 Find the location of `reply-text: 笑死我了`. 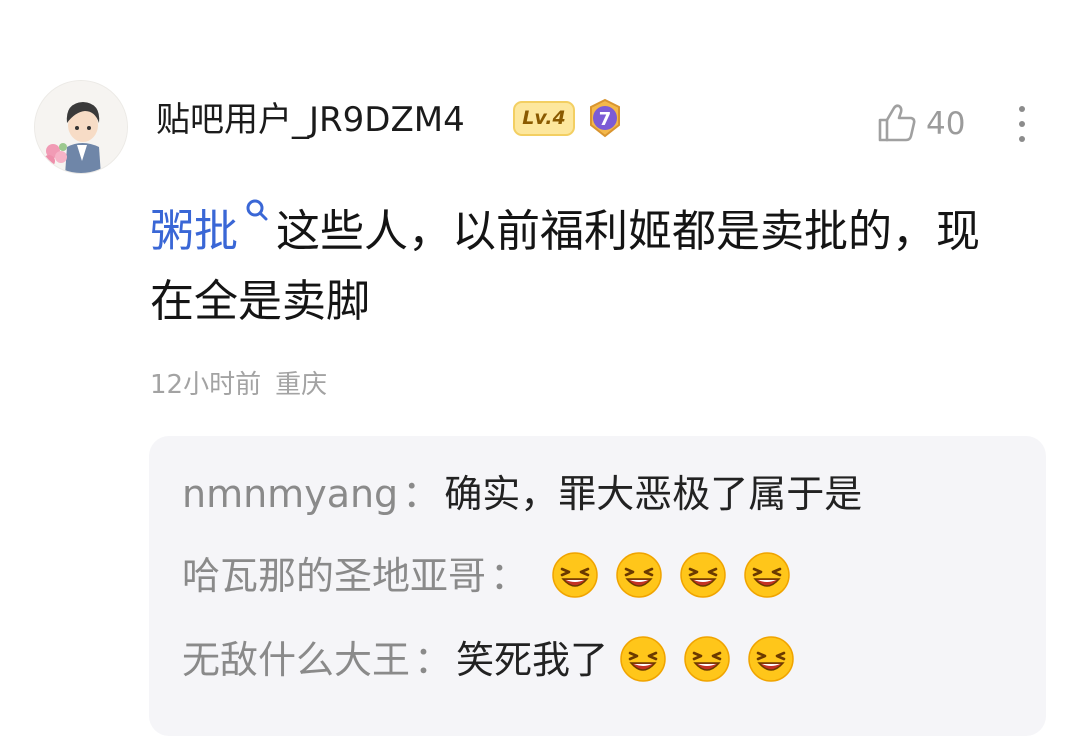

reply-text: 笑死我了 is located at coordinates (532, 660).